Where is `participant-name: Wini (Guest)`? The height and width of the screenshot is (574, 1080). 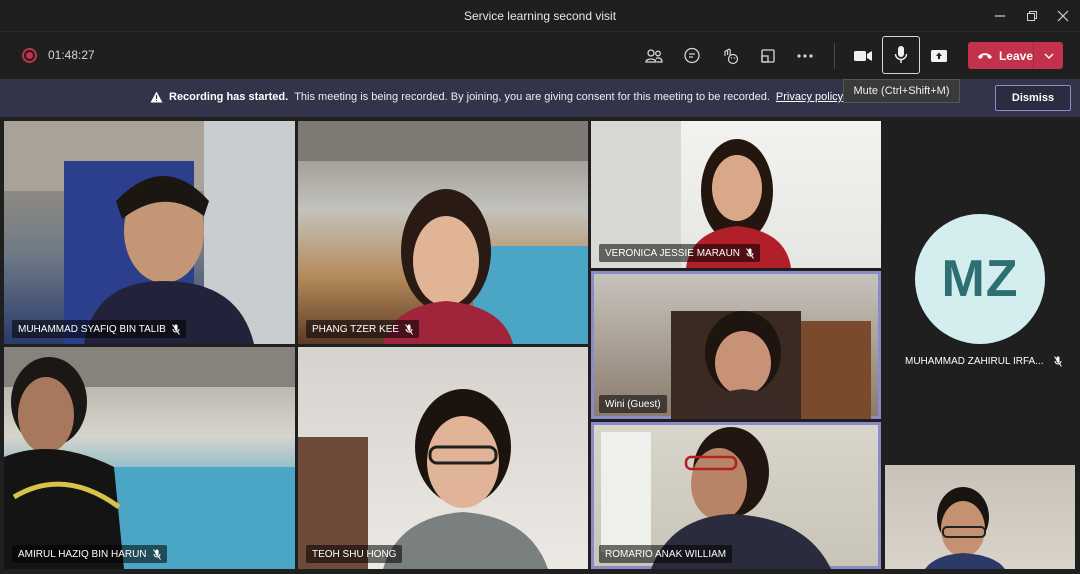 participant-name: Wini (Guest) is located at coordinates (633, 404).